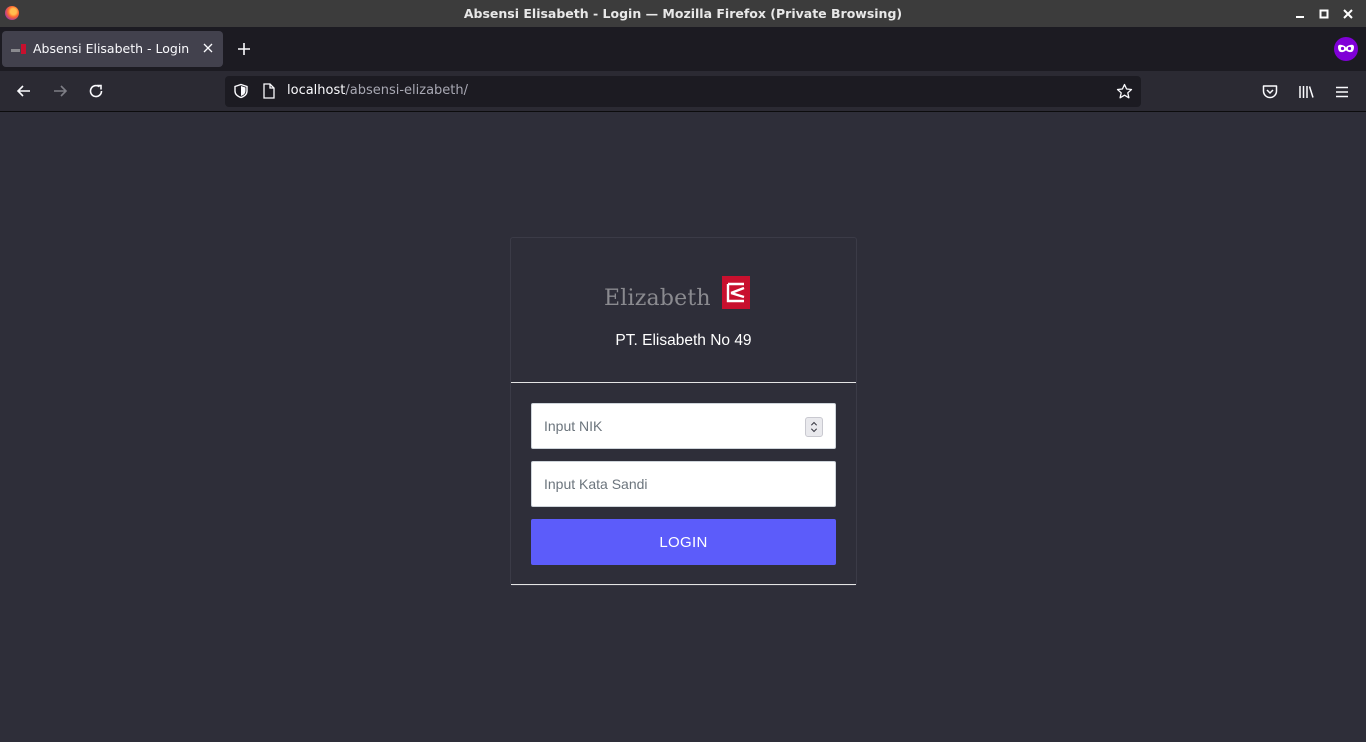 This screenshot has width=1366, height=742. I want to click on navigation-toolbar: localhost/absensi-elizabeth/, so click(683, 91).